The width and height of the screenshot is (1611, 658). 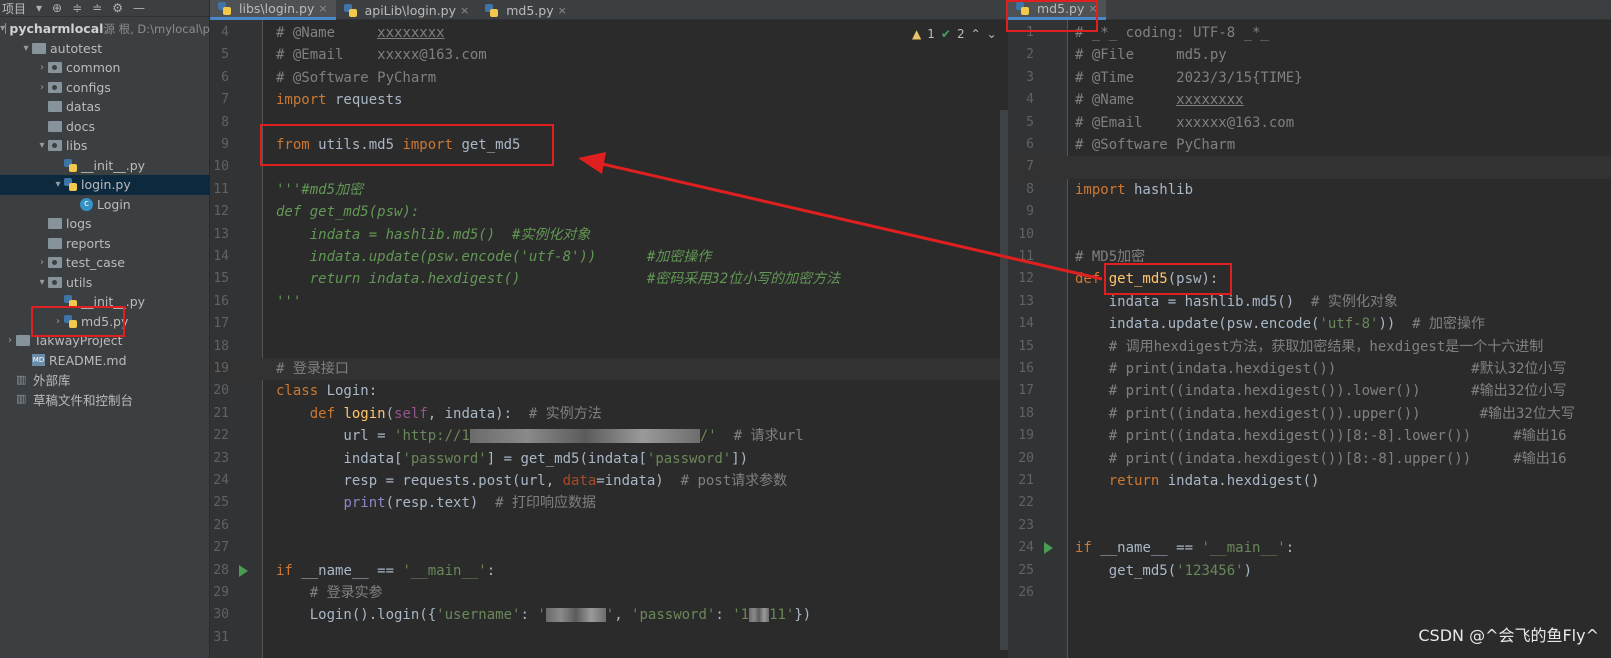 I want to click on code-line: 22 url = 'http://1 /' # 请求url, so click(x=608, y=436).